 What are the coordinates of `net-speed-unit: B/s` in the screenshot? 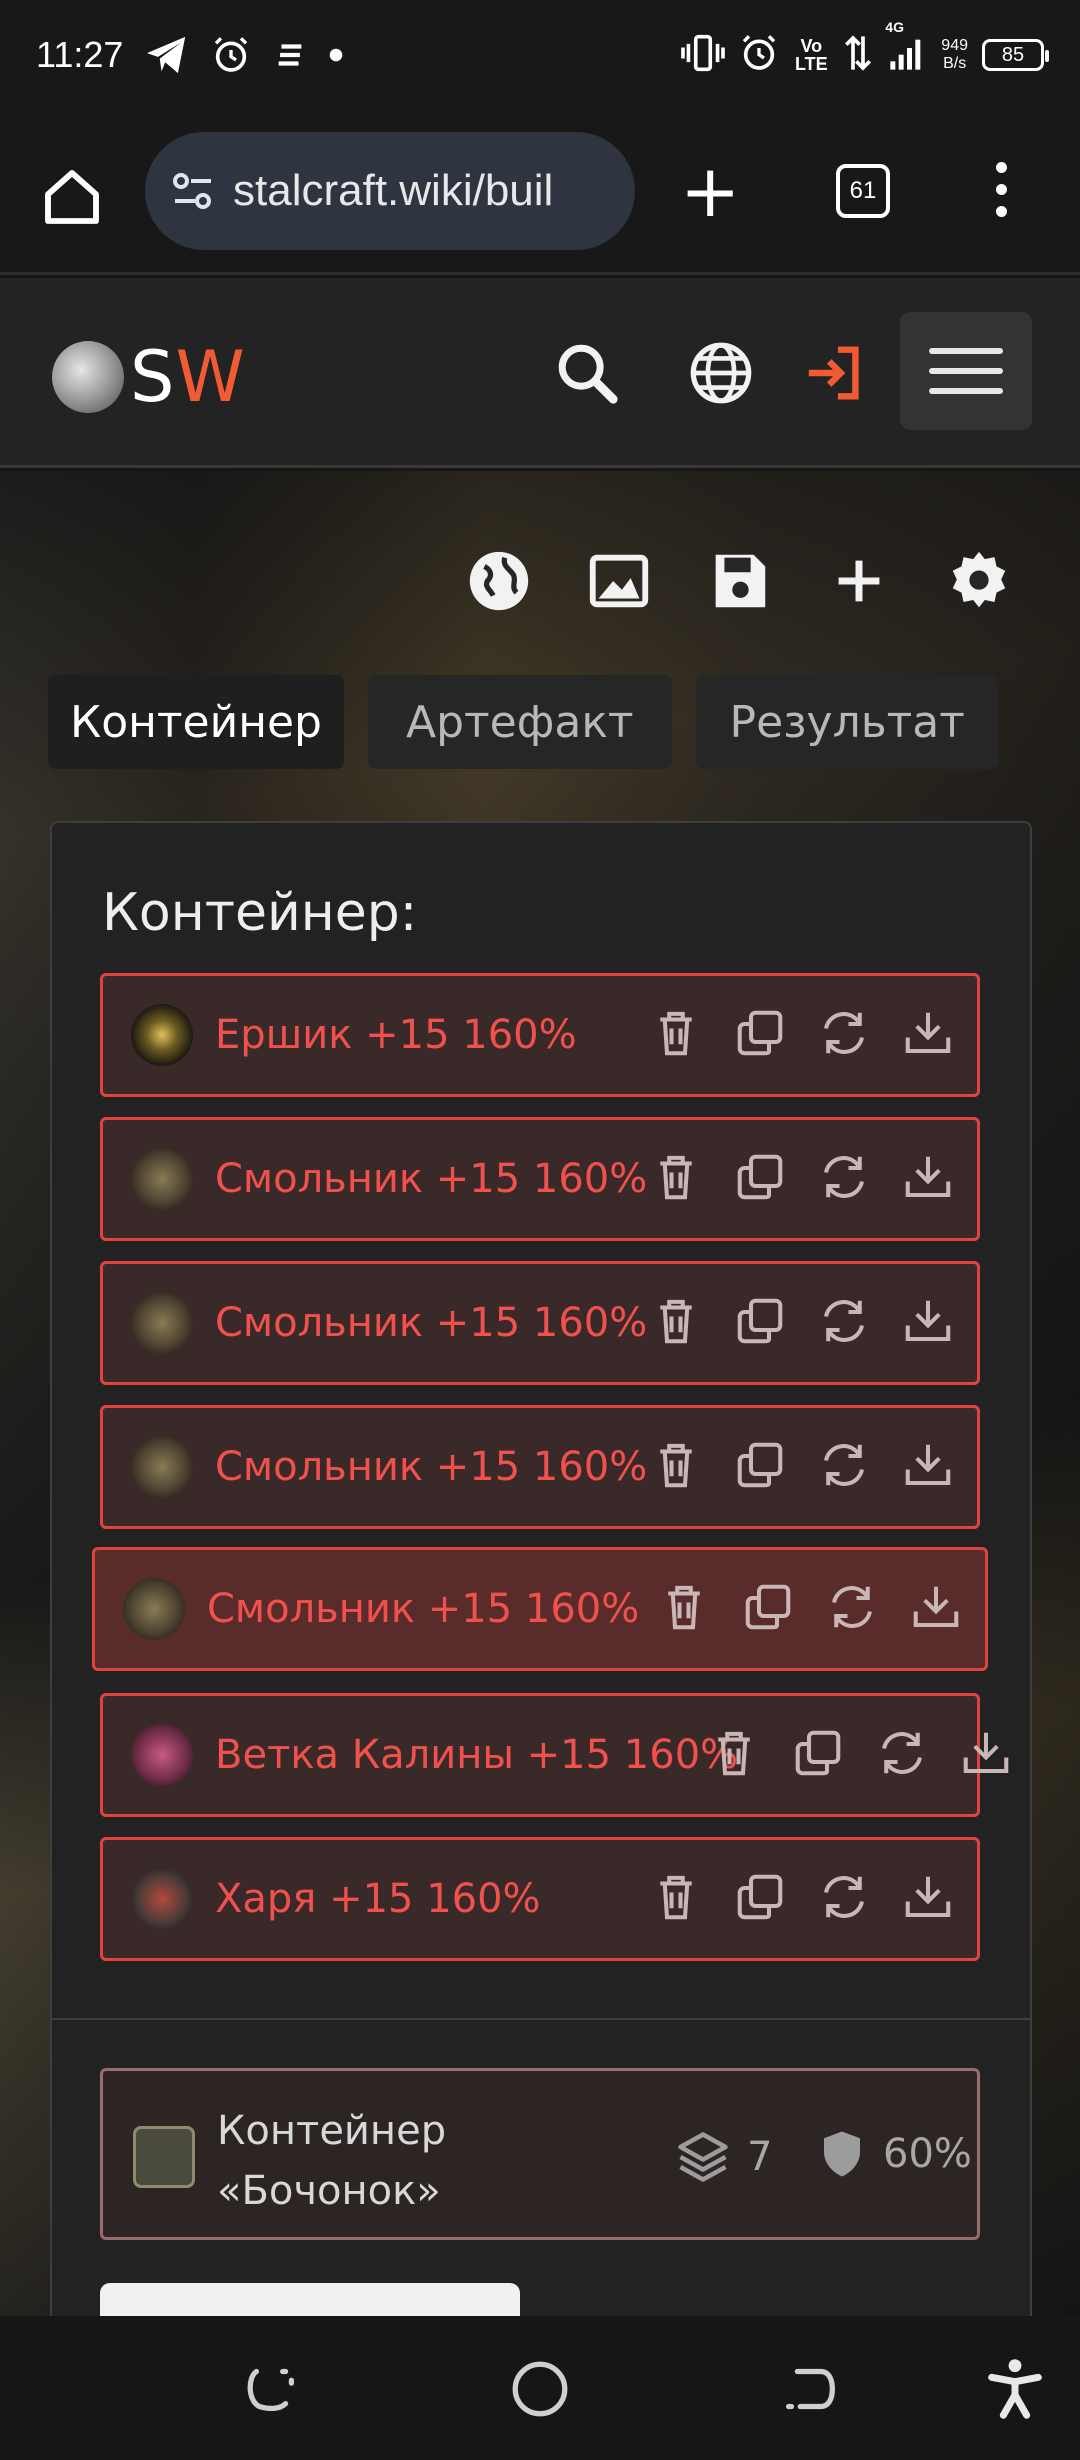 It's located at (955, 63).